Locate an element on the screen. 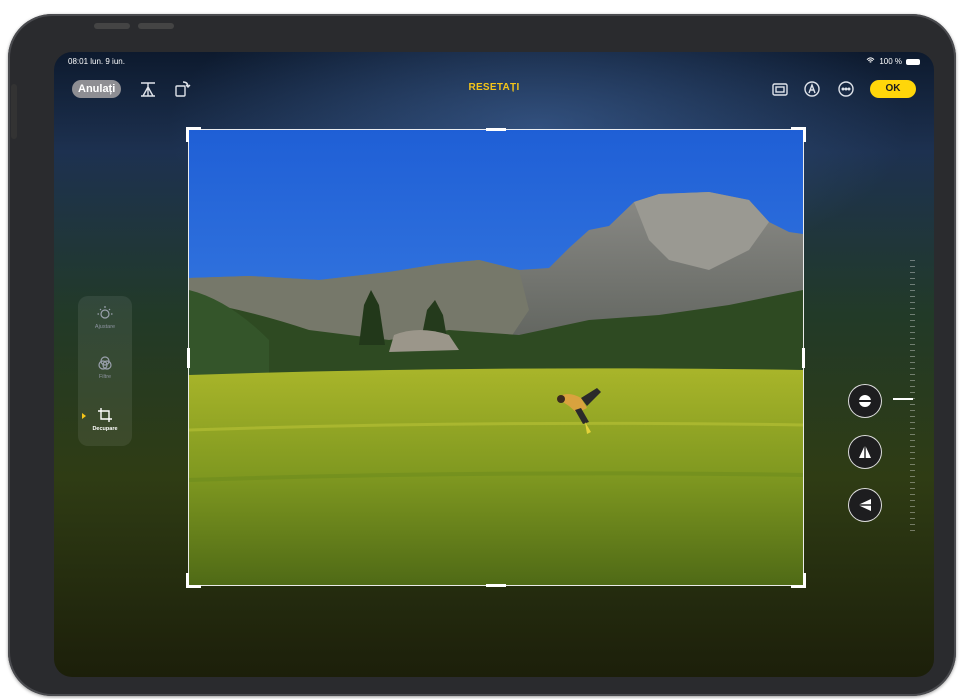  tool-filters: Filtre is located at coordinates (105, 367).